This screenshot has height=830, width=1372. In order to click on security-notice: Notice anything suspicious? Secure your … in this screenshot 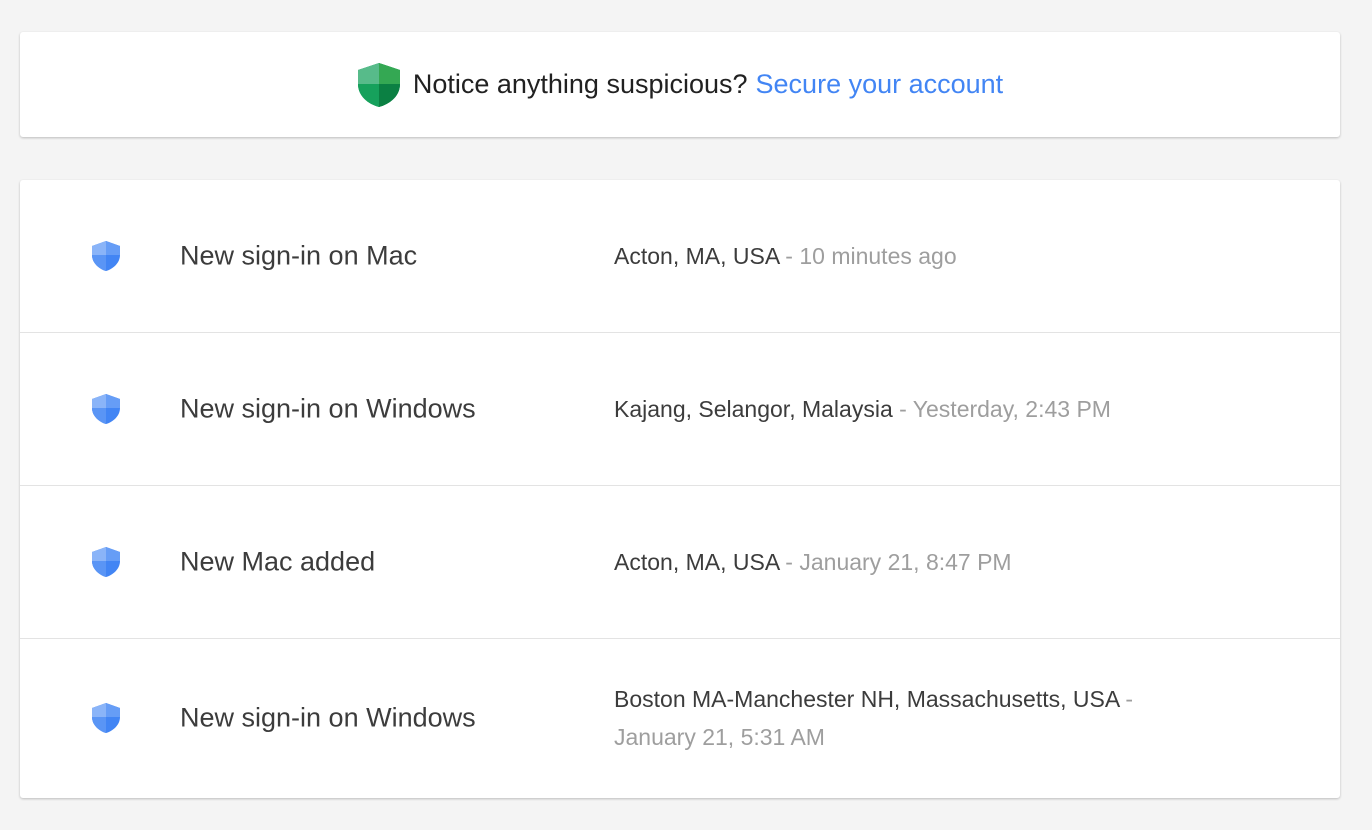, I will do `click(680, 85)`.